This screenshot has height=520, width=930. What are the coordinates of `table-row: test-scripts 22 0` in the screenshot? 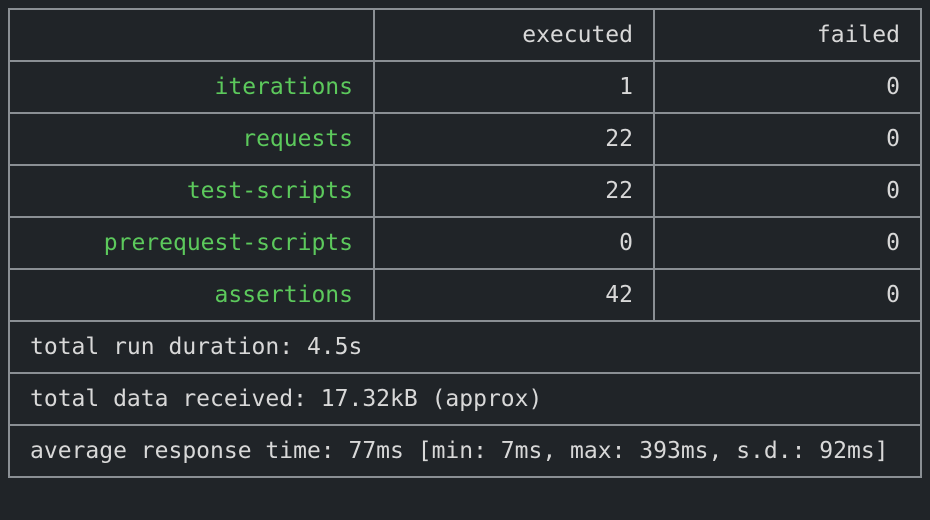 It's located at (465, 191).